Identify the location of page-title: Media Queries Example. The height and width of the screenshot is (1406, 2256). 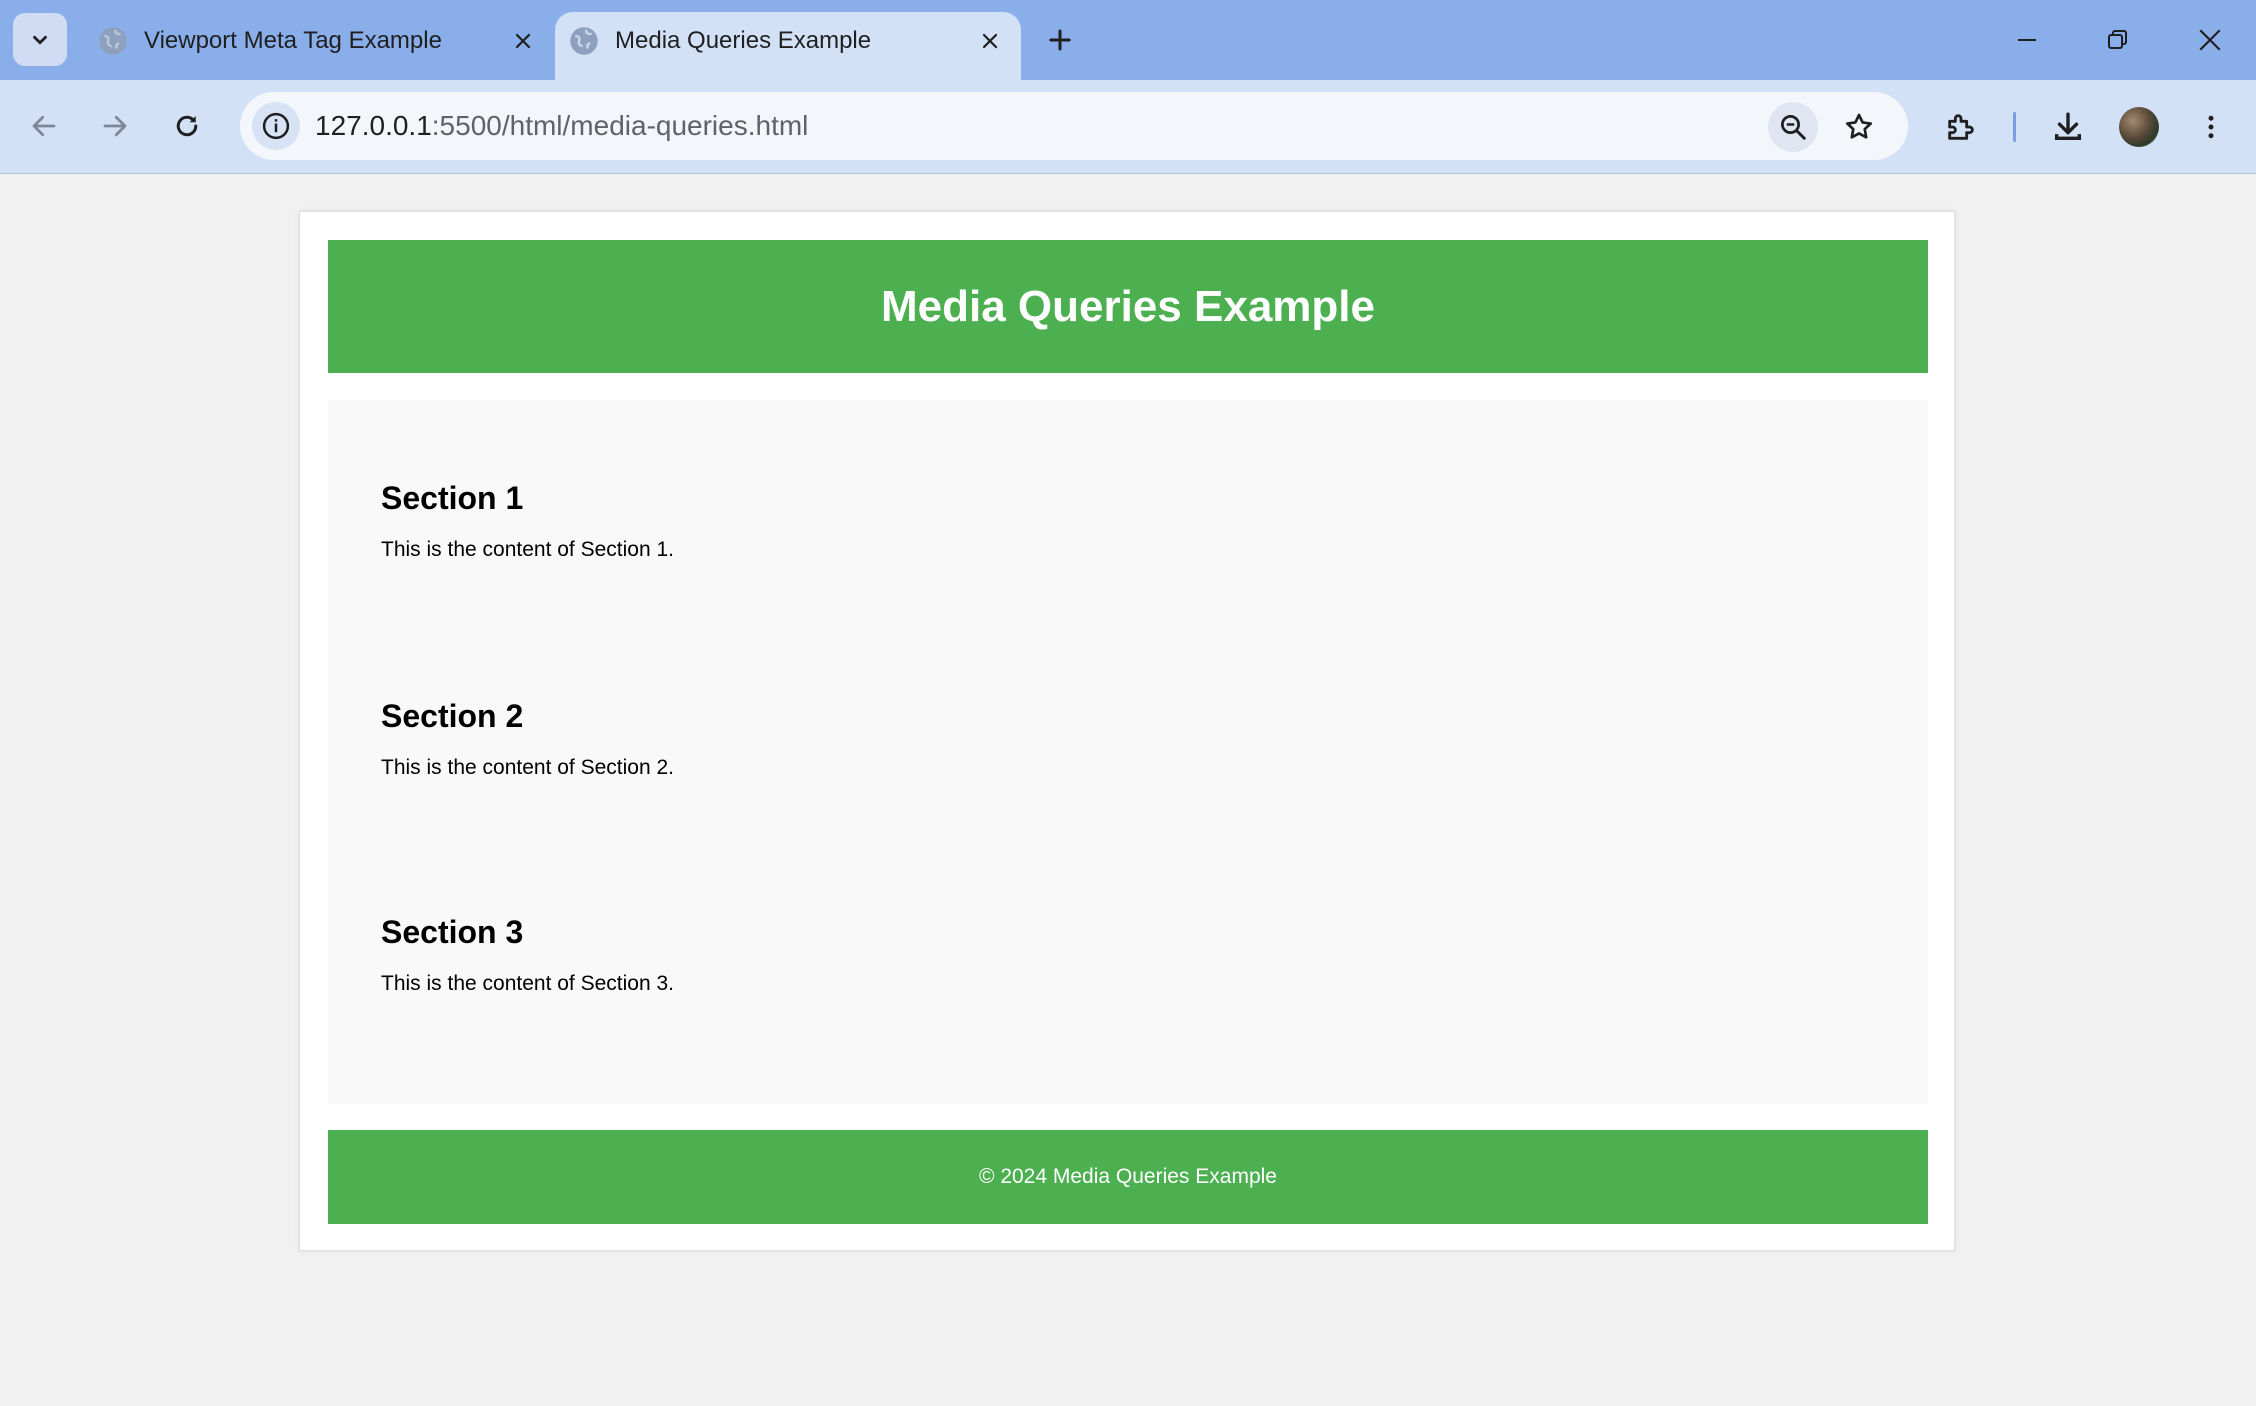
(1128, 306).